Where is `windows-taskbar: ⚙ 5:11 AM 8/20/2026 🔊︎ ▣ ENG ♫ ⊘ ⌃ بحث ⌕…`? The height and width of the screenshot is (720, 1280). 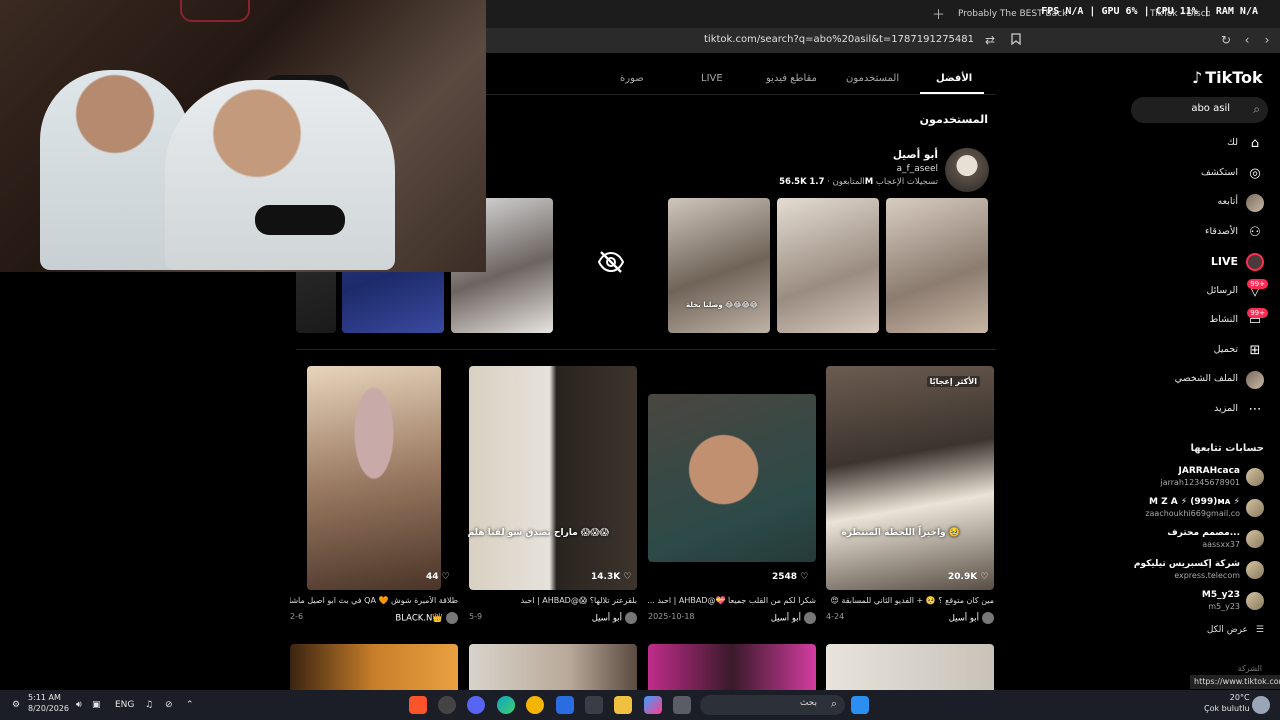 windows-taskbar: ⚙ 5:11 AM 8/20/2026 🔊︎ ▣ ENG ♫ ⊘ ⌃ بحث ⌕… is located at coordinates (640, 705).